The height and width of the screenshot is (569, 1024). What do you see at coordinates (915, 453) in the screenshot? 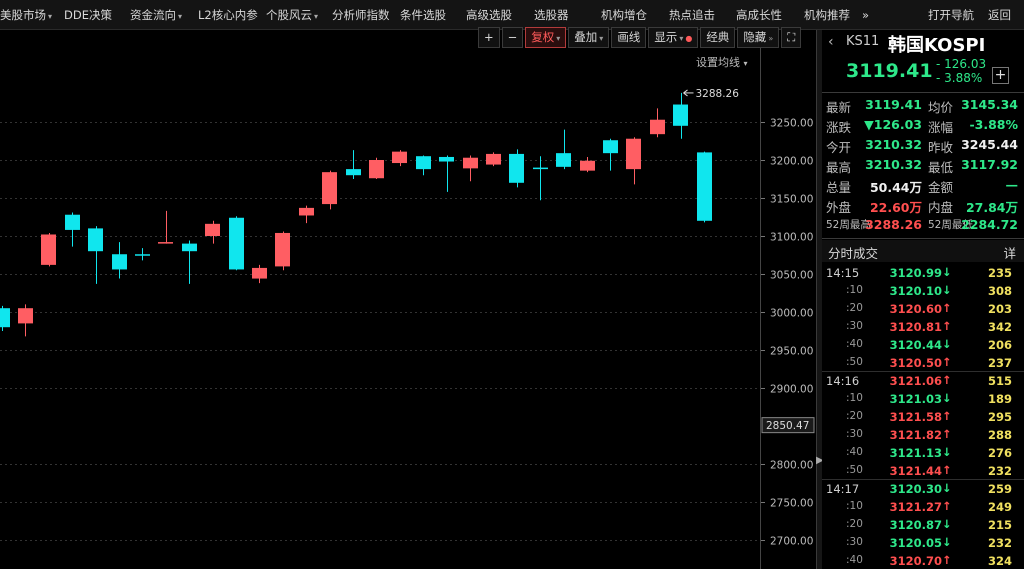
I see `tick-price: 3121.13` at bounding box center [915, 453].